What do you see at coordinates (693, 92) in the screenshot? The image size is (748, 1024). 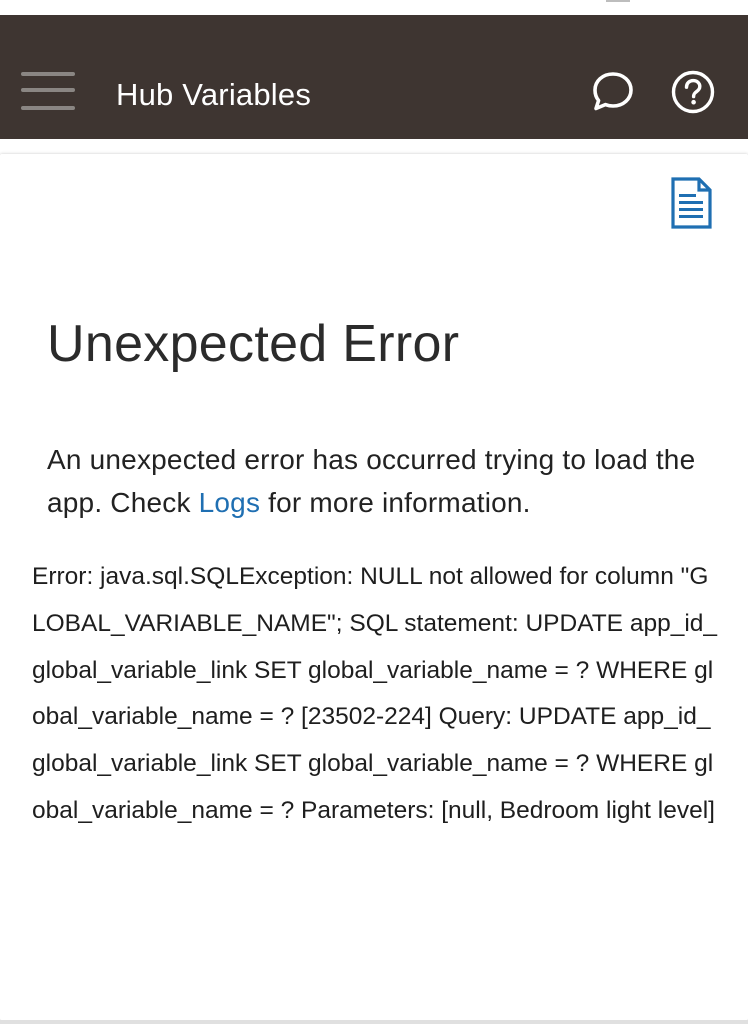 I see `question-circle-icon` at bounding box center [693, 92].